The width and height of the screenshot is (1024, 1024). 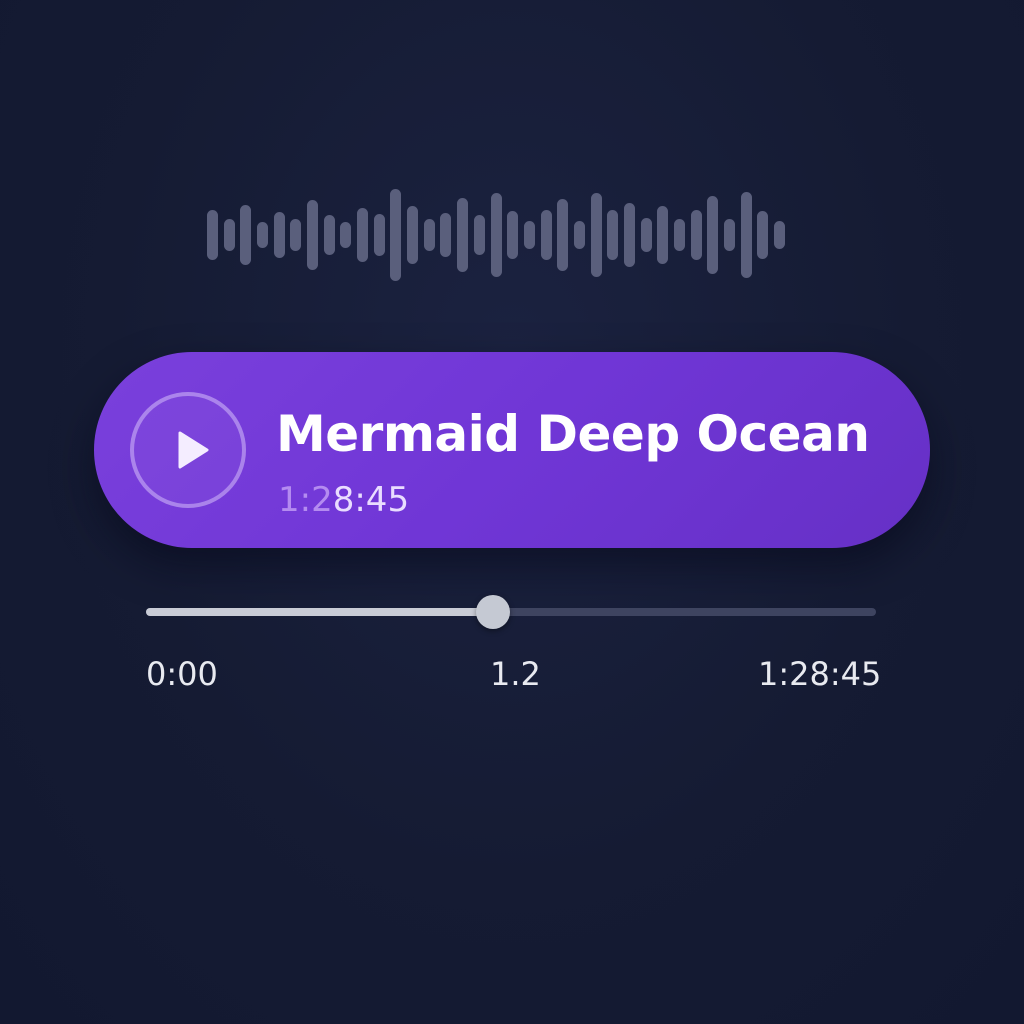 What do you see at coordinates (492, 612) in the screenshot?
I see `progress-thumb` at bounding box center [492, 612].